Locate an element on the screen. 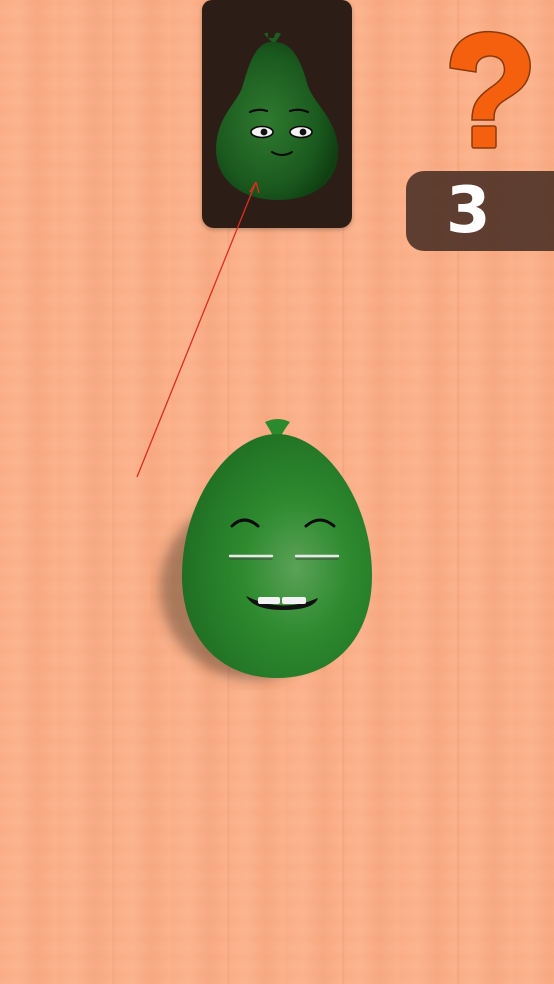  egg-balloon is located at coordinates (266, 549).